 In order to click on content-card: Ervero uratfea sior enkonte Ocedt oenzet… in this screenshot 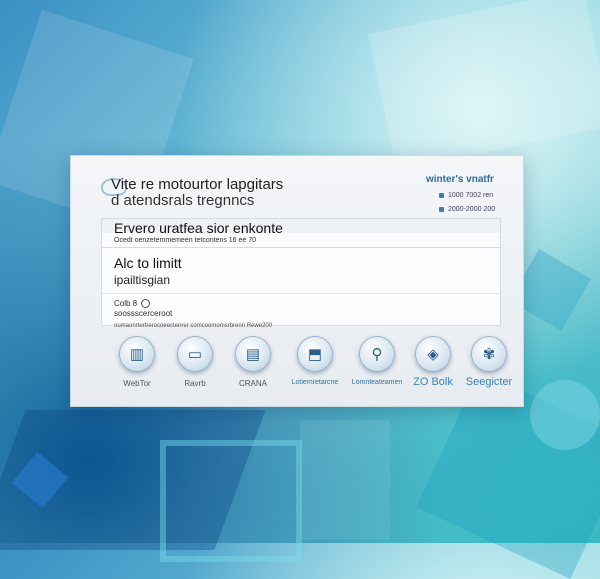, I will do `click(301, 273)`.